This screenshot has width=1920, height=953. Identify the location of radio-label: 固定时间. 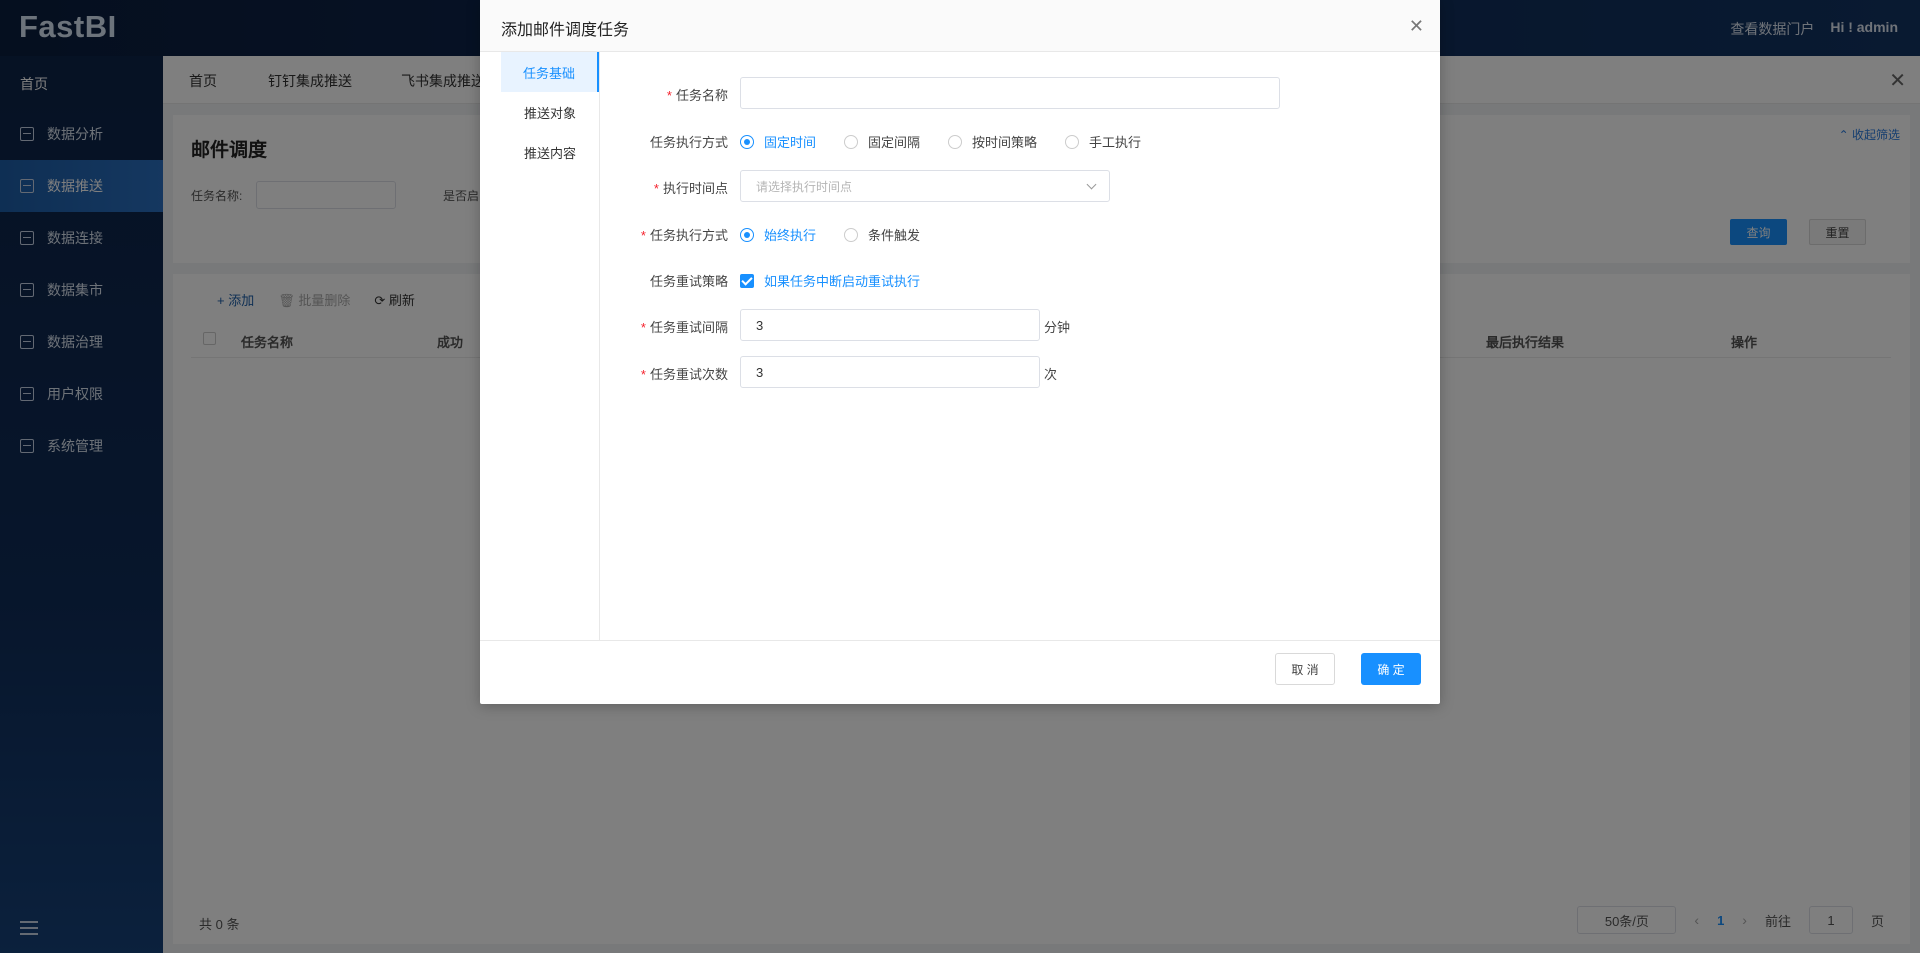
(790, 142).